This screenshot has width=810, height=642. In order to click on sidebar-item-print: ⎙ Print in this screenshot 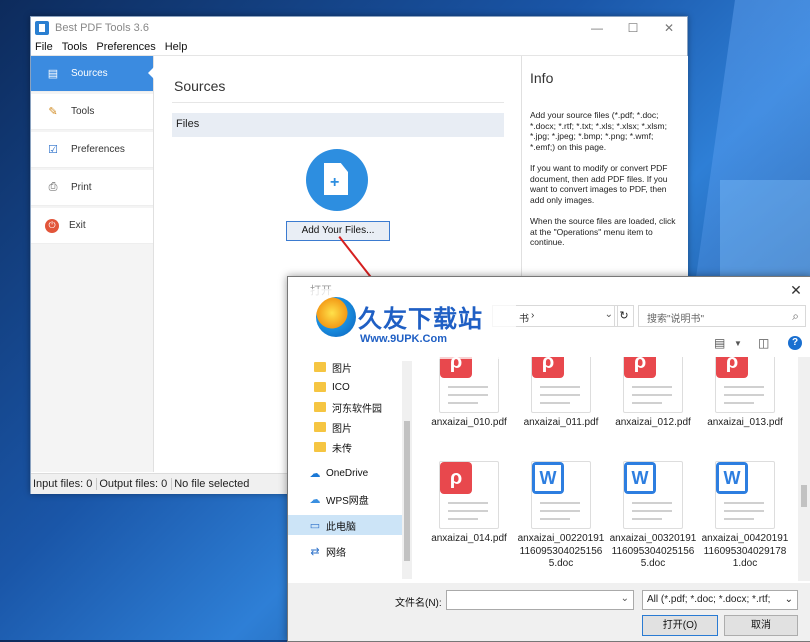, I will do `click(92, 188)`.